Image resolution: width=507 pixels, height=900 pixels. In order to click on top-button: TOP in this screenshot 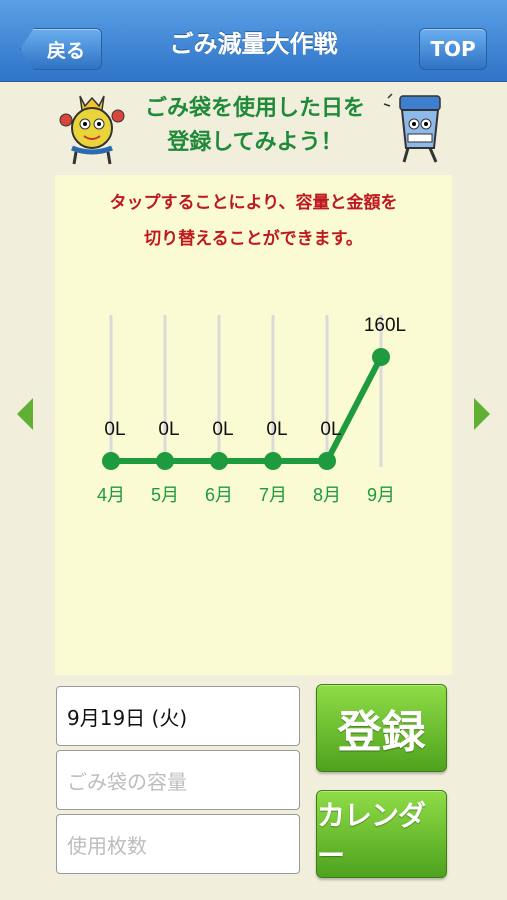, I will do `click(453, 49)`.